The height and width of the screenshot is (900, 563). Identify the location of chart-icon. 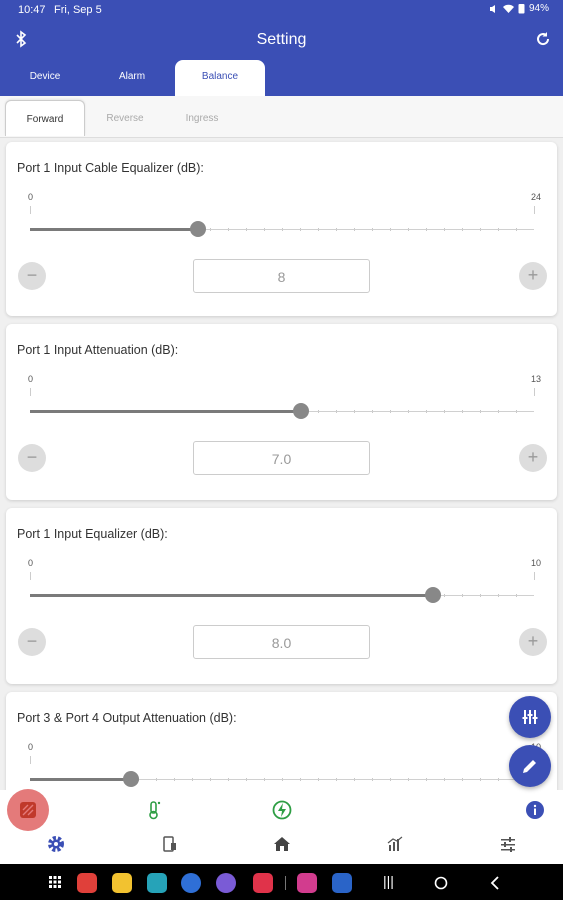
(395, 844).